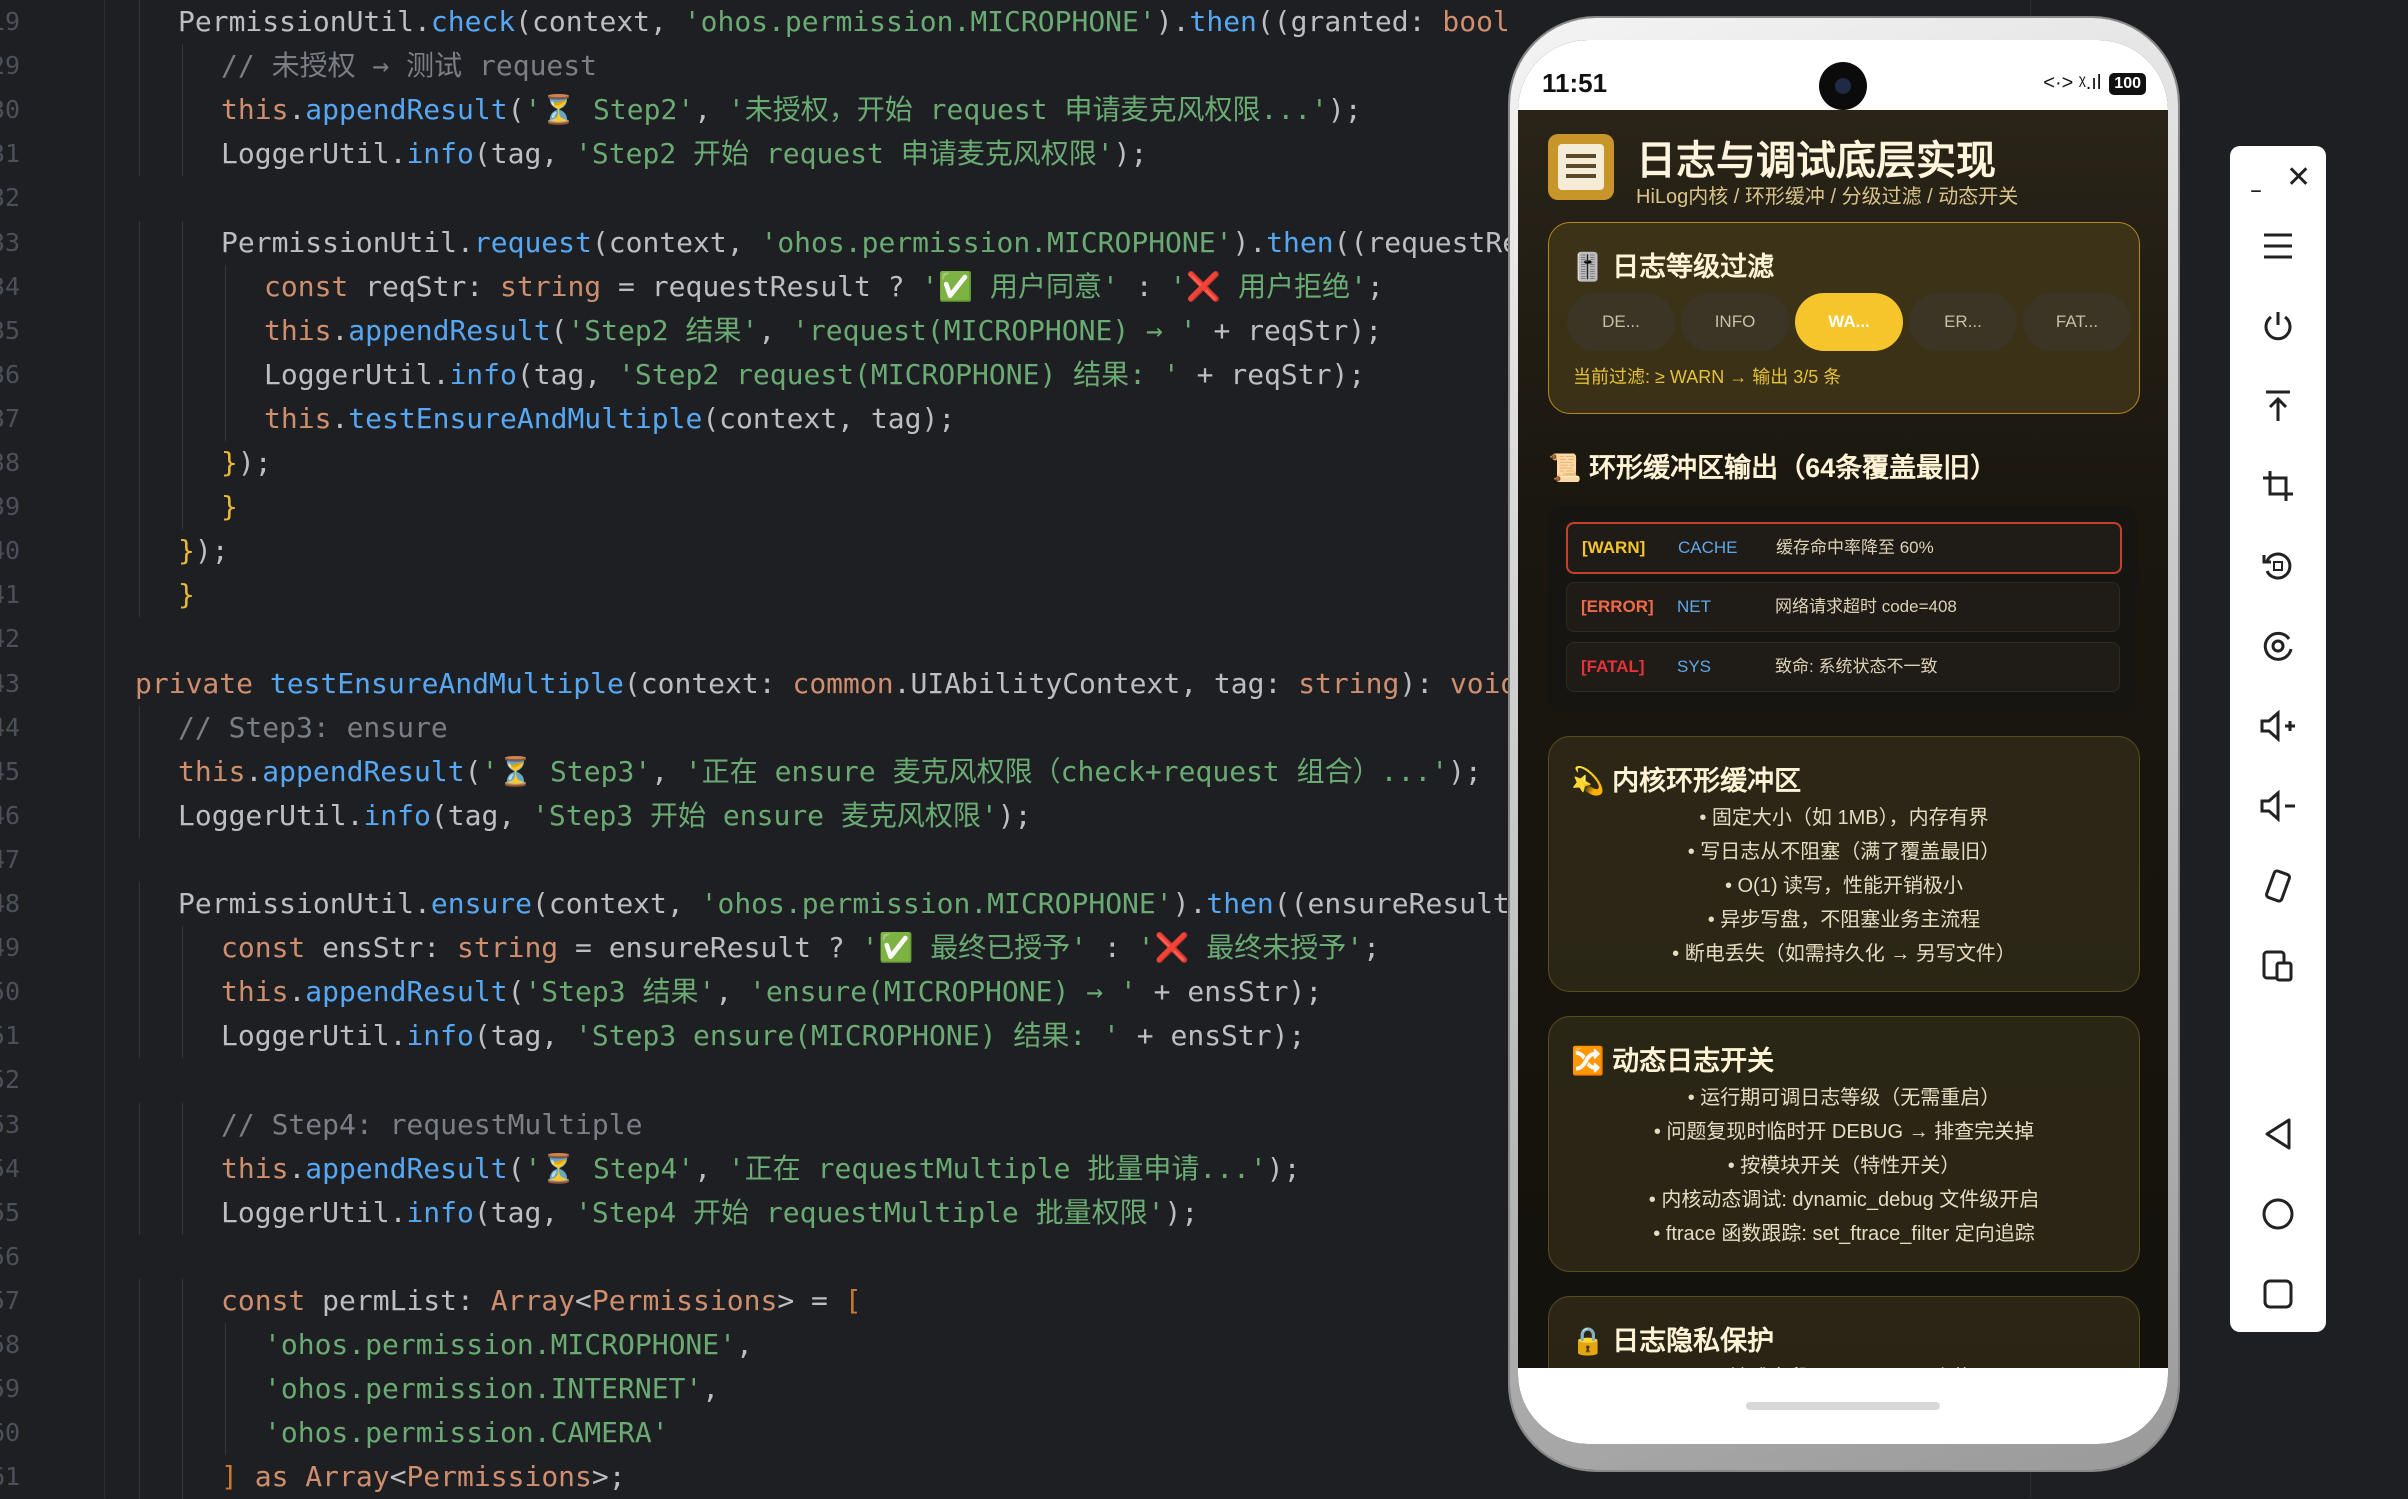 The width and height of the screenshot is (2408, 1499). Describe the element at coordinates (755, 1477) in the screenshot. I see `code-line: 61] as Array<Permissions>;` at that location.